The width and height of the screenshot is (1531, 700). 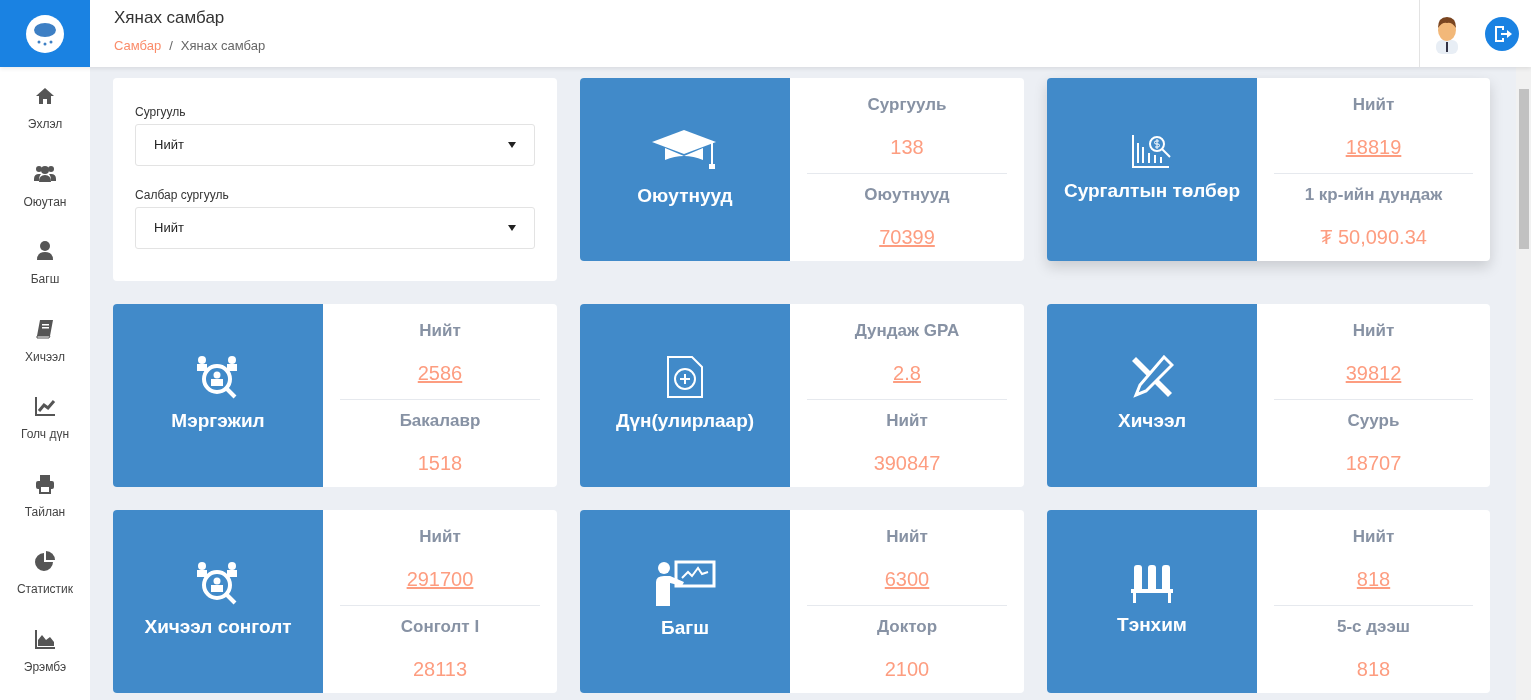 I want to click on scrollbar, so click(x=1523, y=383).